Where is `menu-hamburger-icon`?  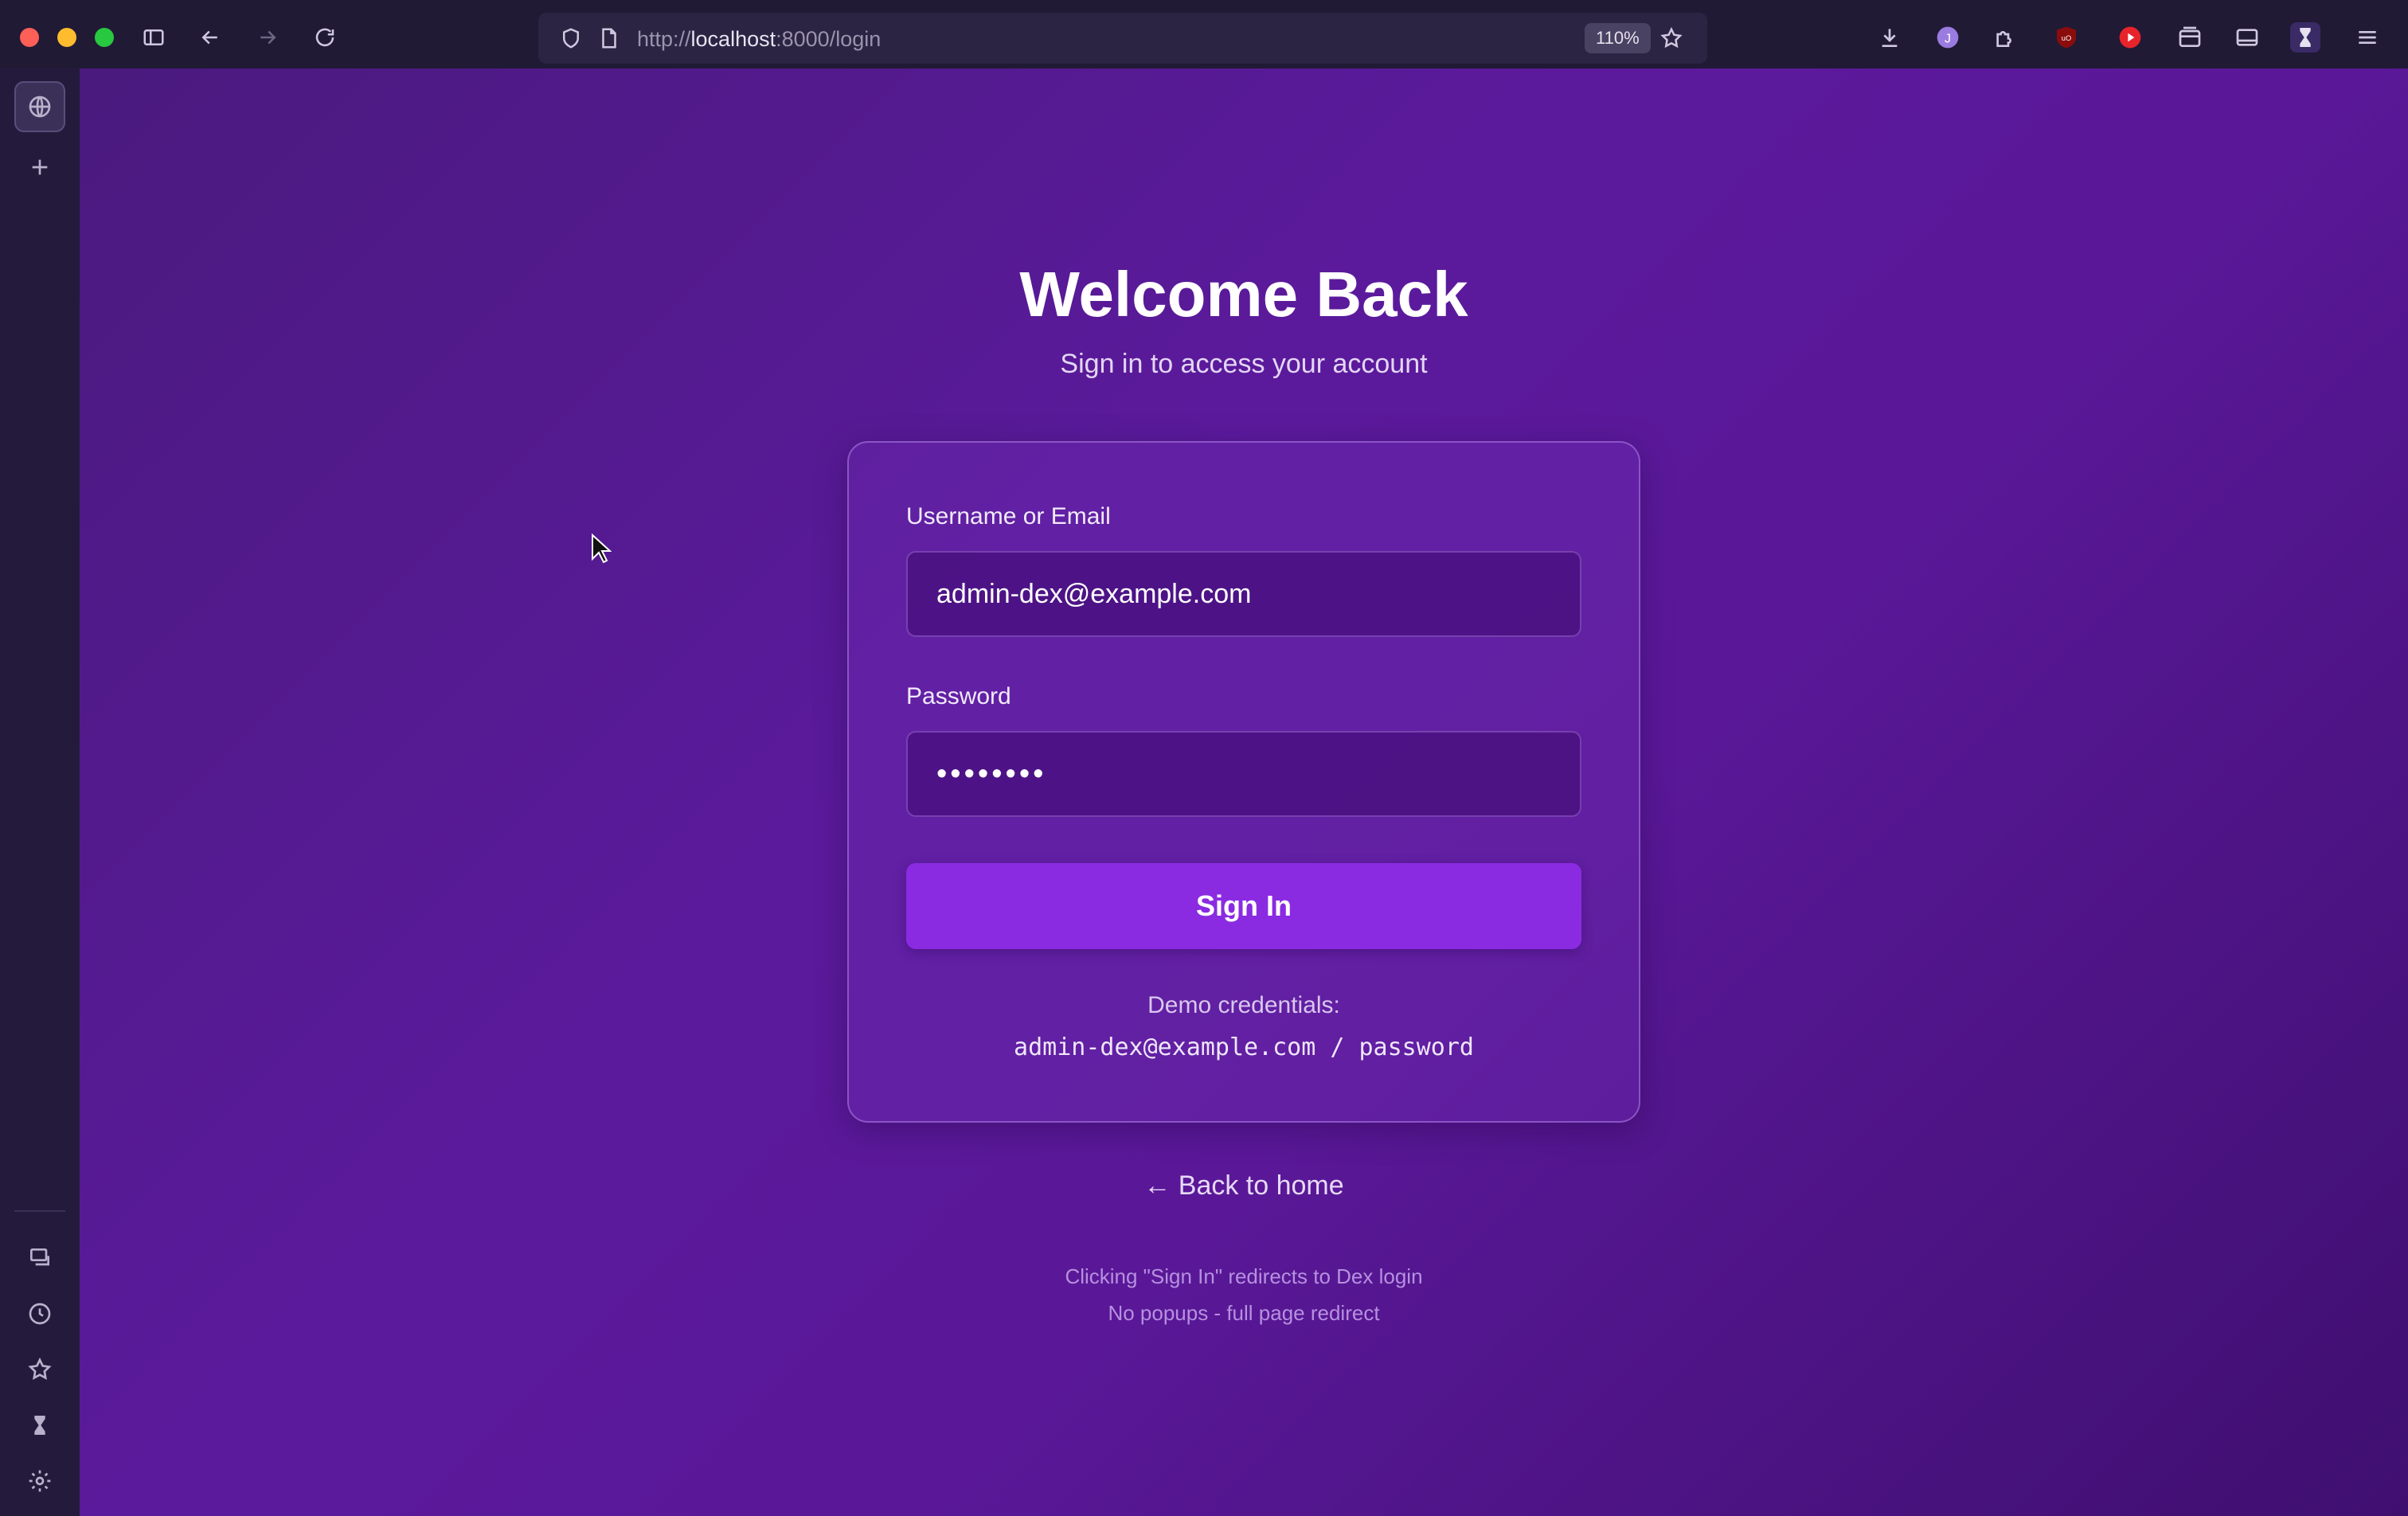 menu-hamburger-icon is located at coordinates (2367, 37).